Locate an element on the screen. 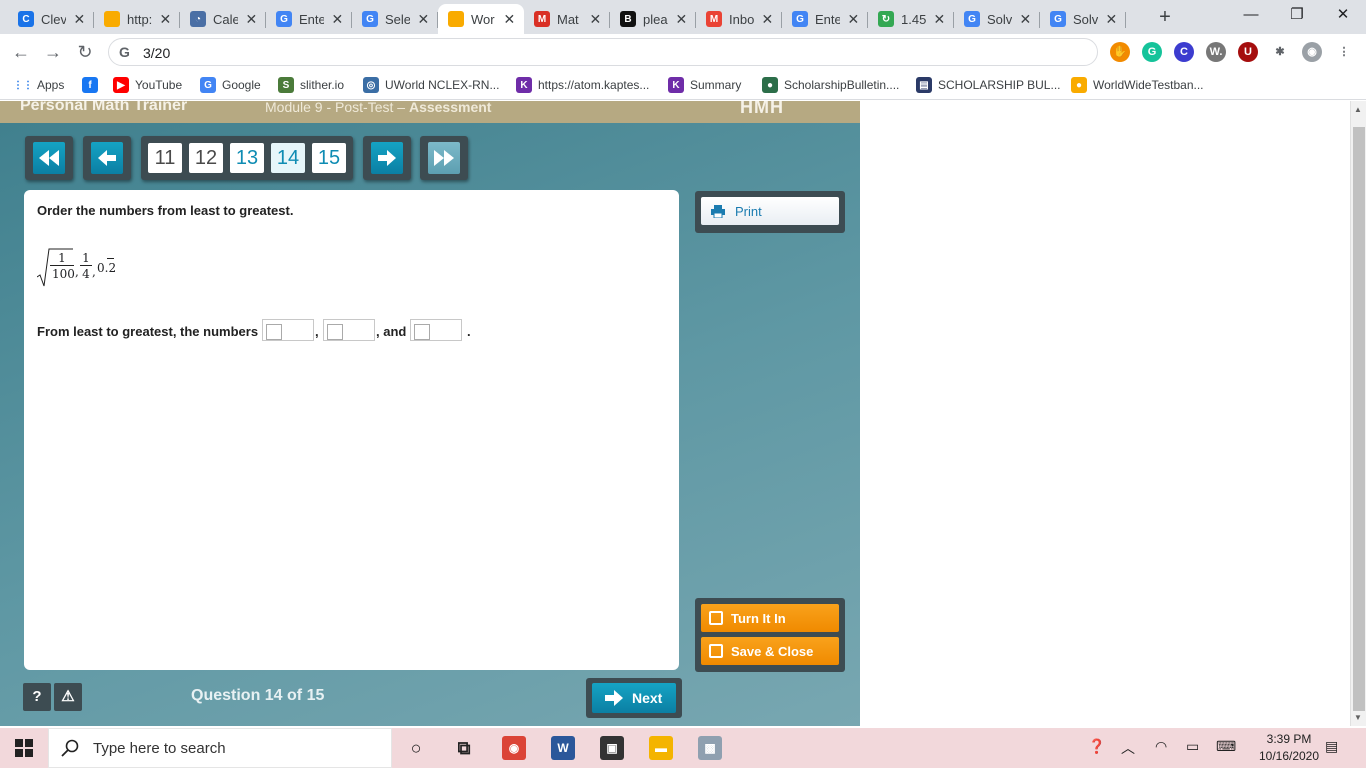 The height and width of the screenshot is (768, 1366). address-text: 3/20 is located at coordinates (156, 53).